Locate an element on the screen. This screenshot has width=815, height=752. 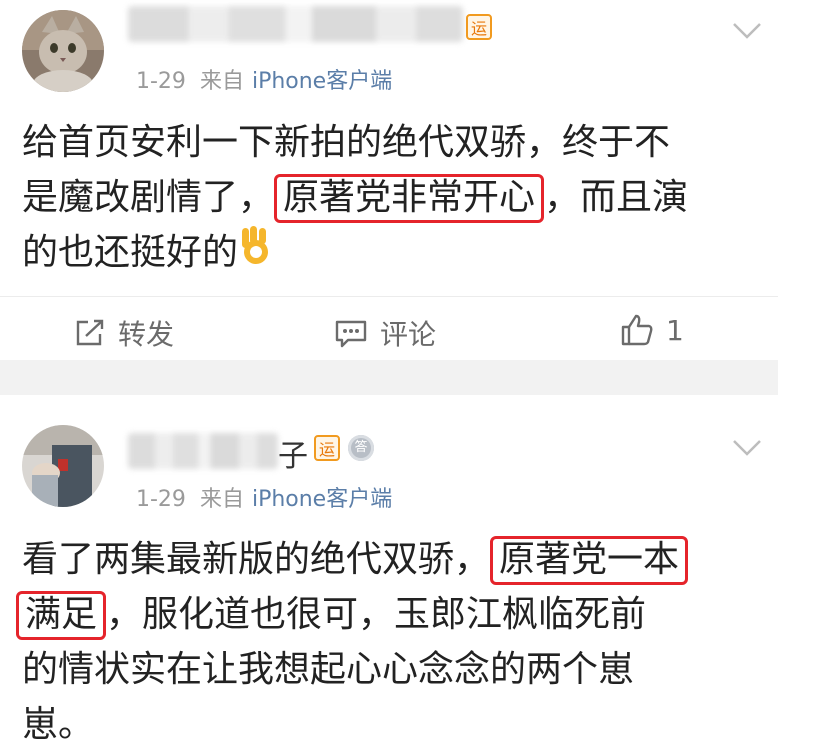
text-line: 崽。 is located at coordinates (58, 724).